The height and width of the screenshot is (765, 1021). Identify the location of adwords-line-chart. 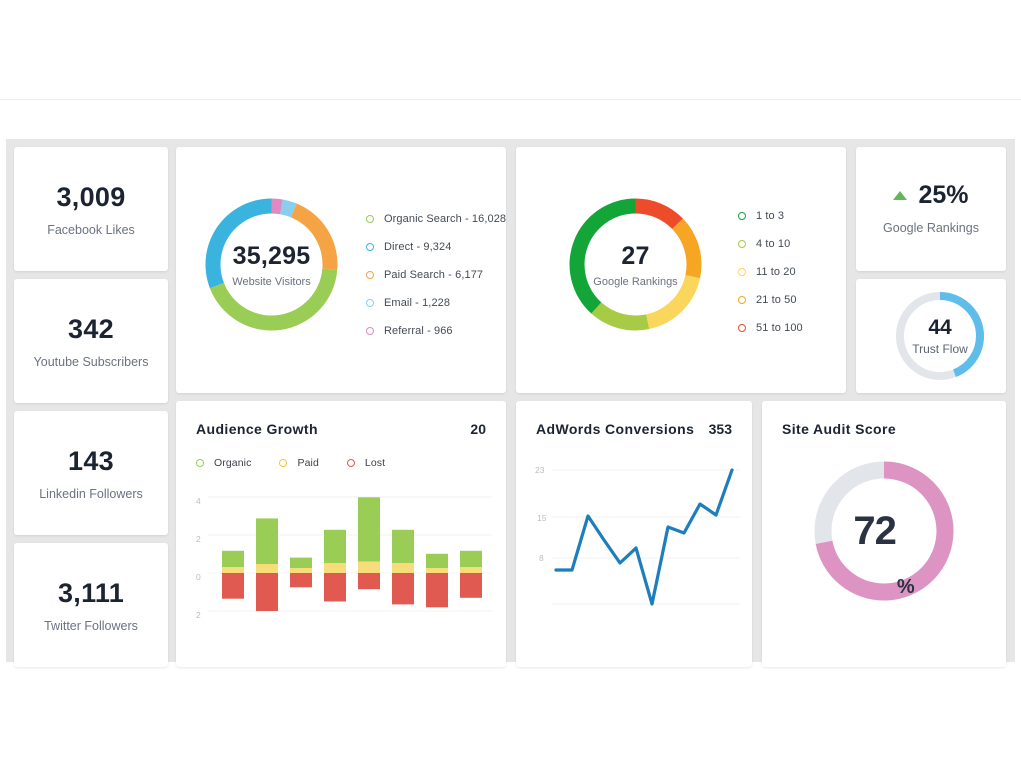
(646, 537).